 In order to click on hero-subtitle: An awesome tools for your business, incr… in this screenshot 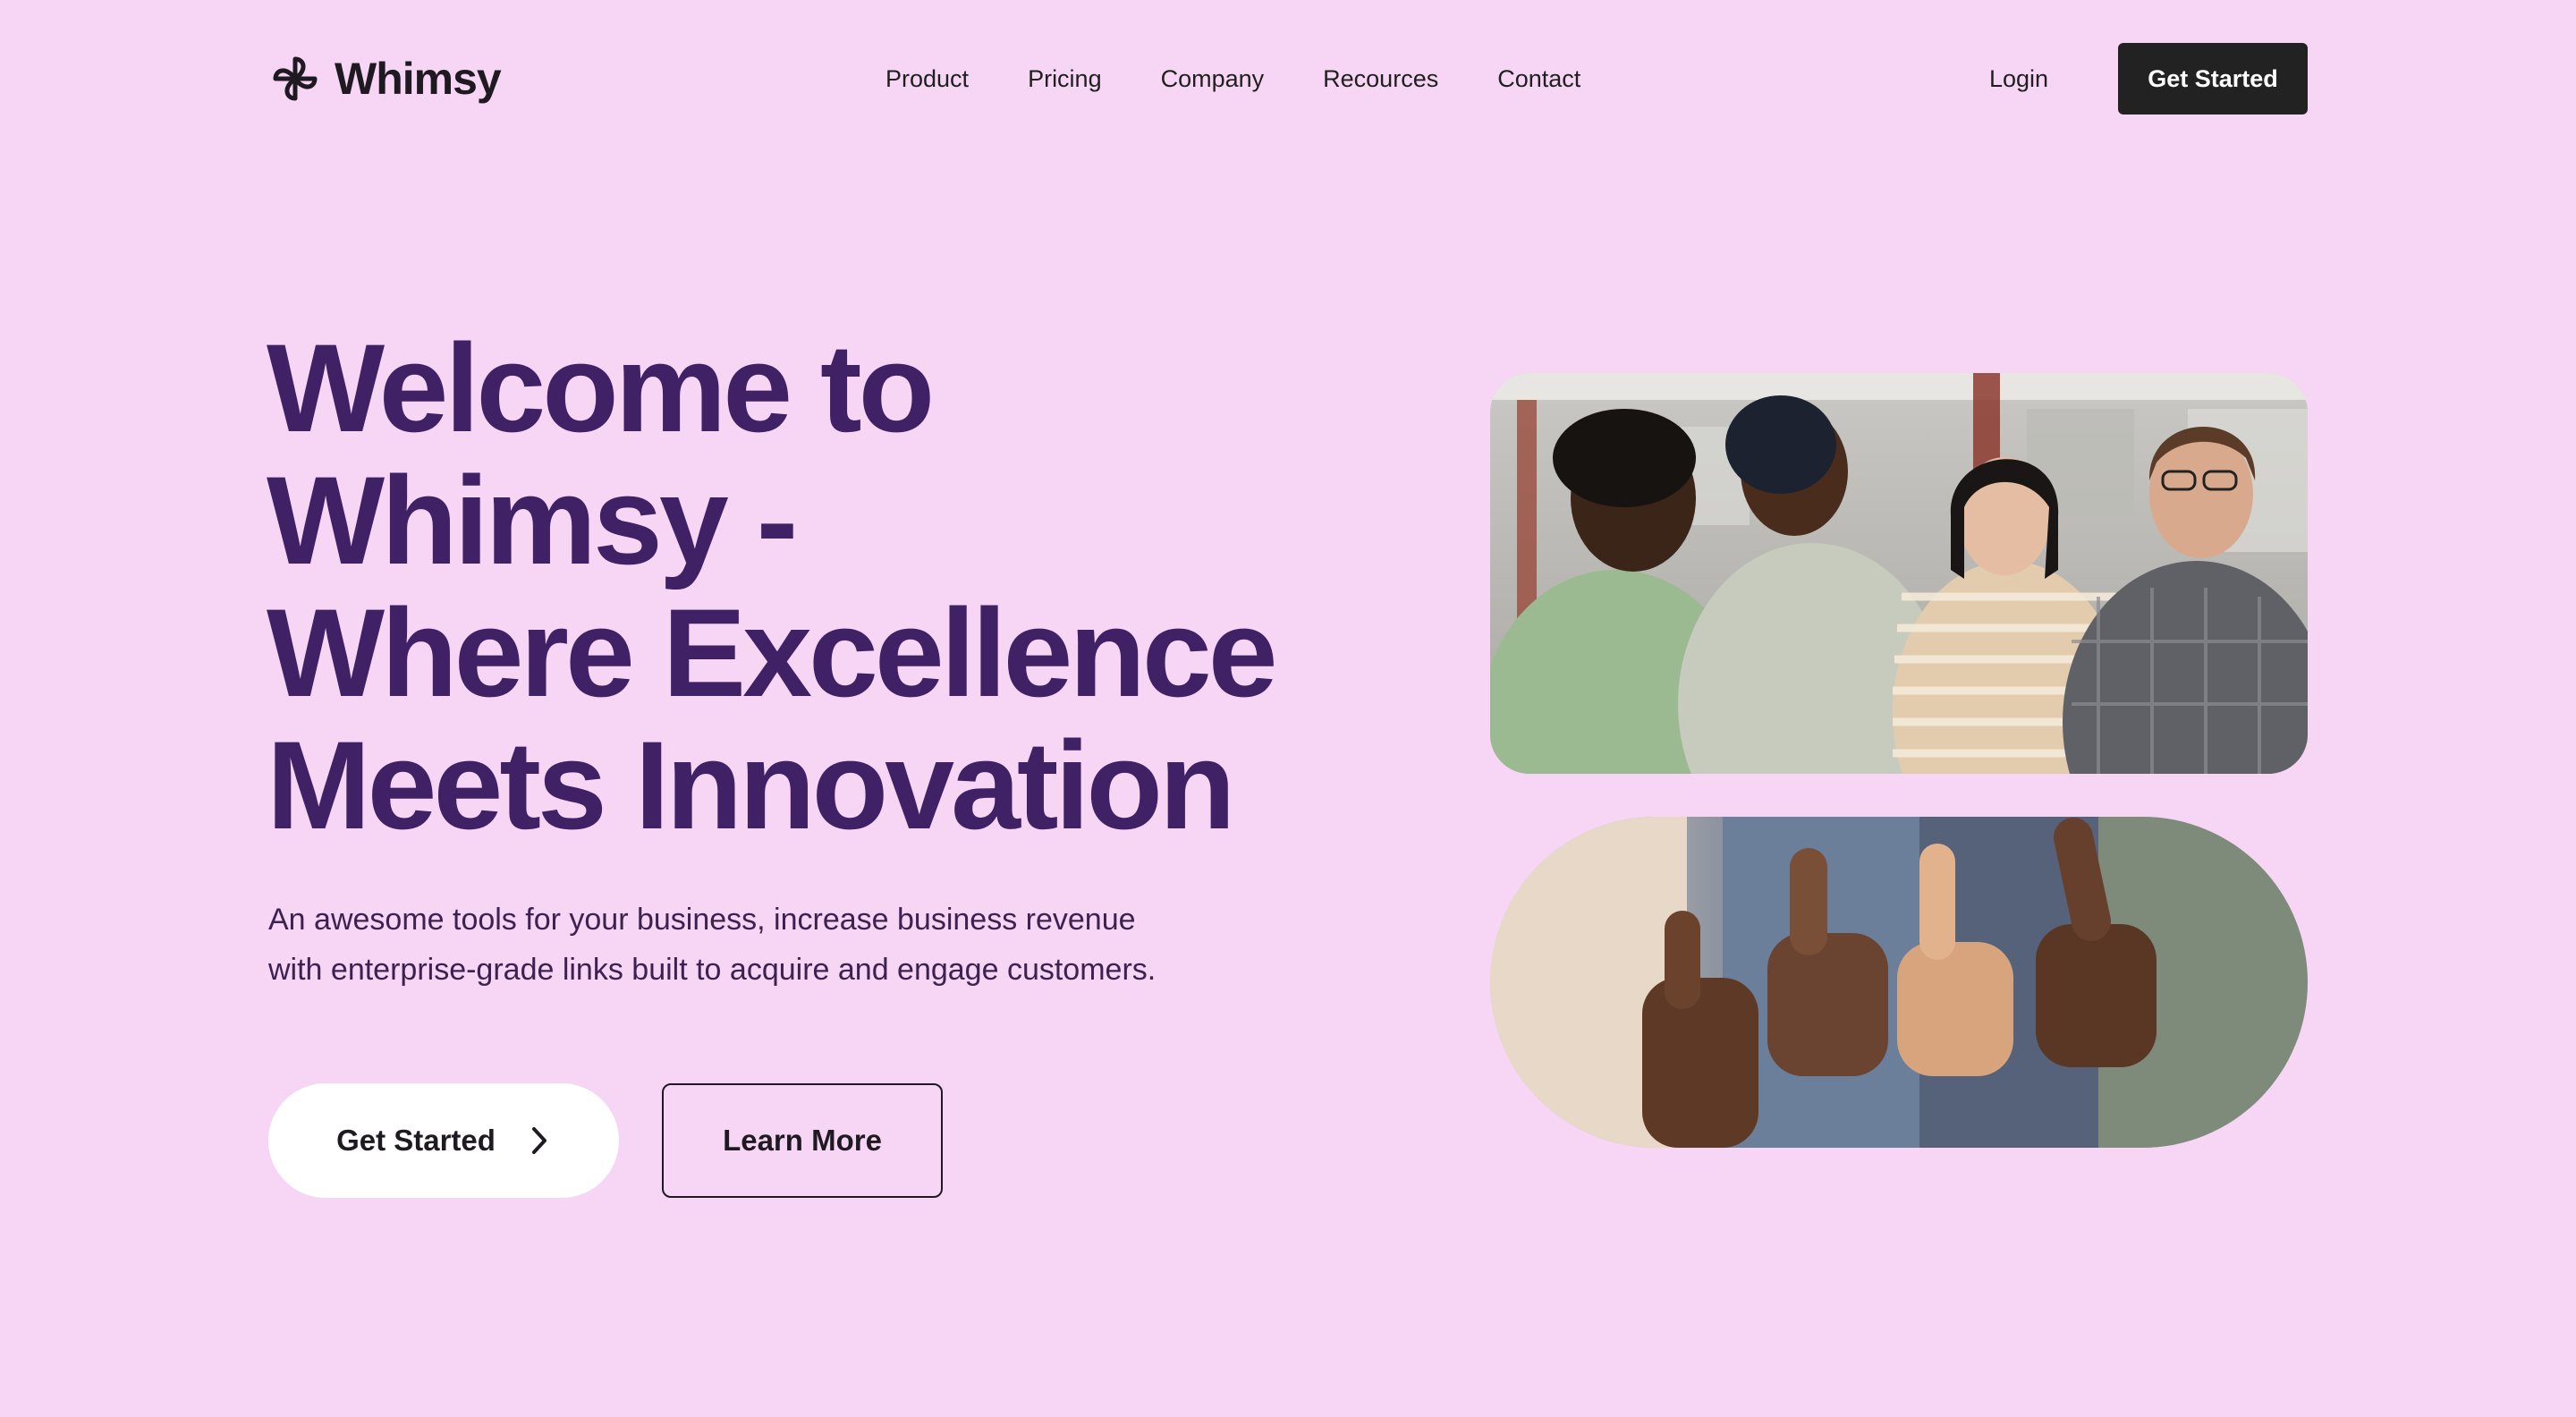, I will do `click(760, 945)`.